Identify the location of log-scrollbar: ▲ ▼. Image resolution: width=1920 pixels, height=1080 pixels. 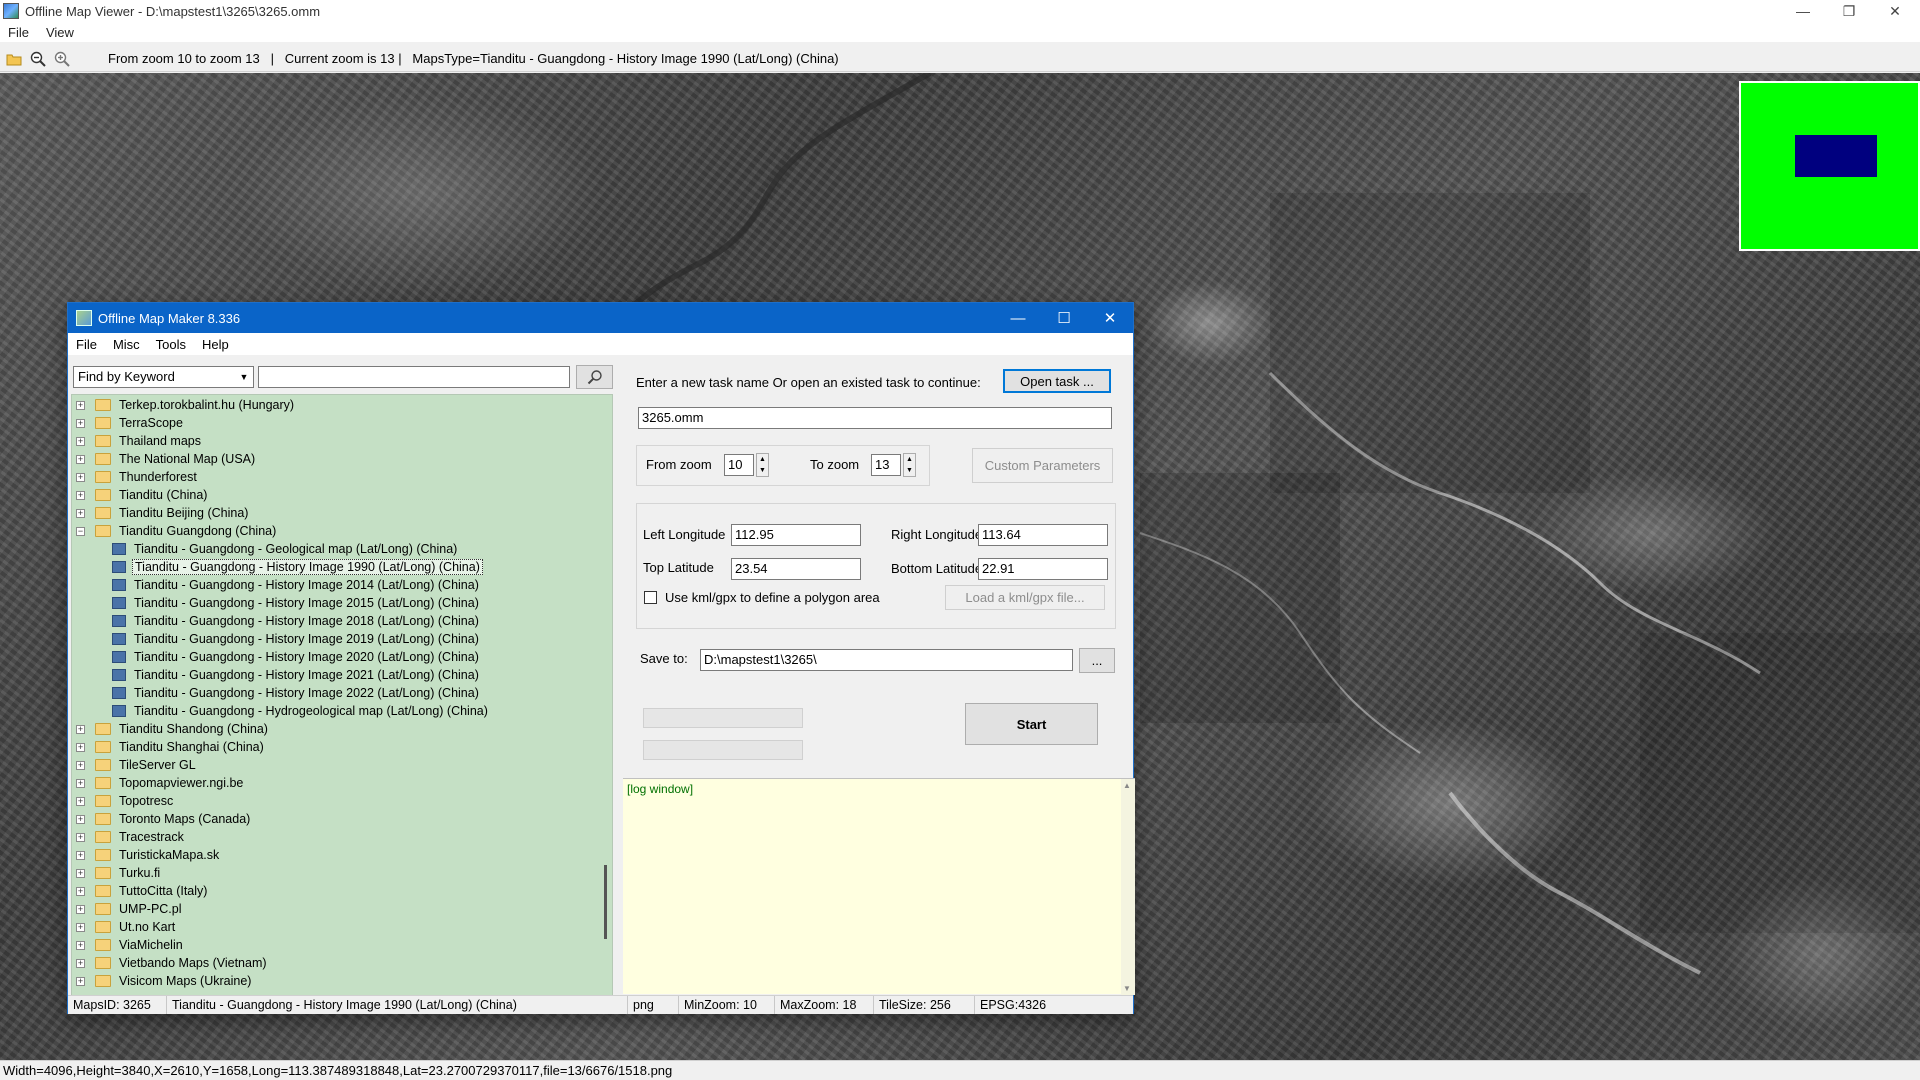
(1128, 887).